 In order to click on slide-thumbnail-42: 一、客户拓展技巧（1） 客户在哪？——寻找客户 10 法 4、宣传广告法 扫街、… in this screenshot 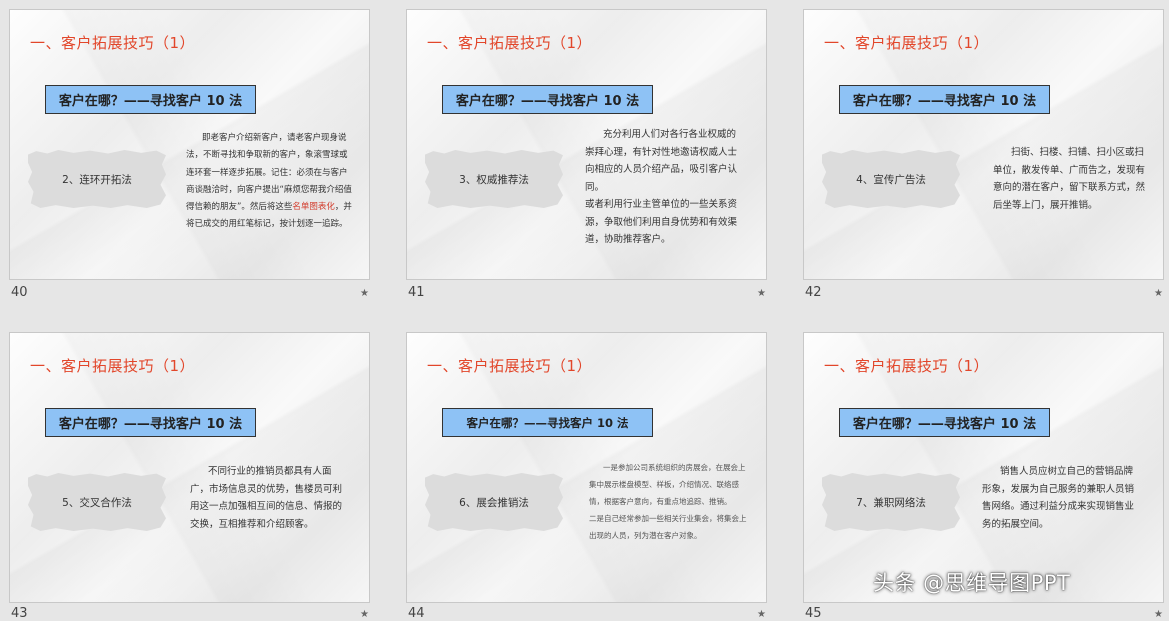, I will do `click(983, 144)`.